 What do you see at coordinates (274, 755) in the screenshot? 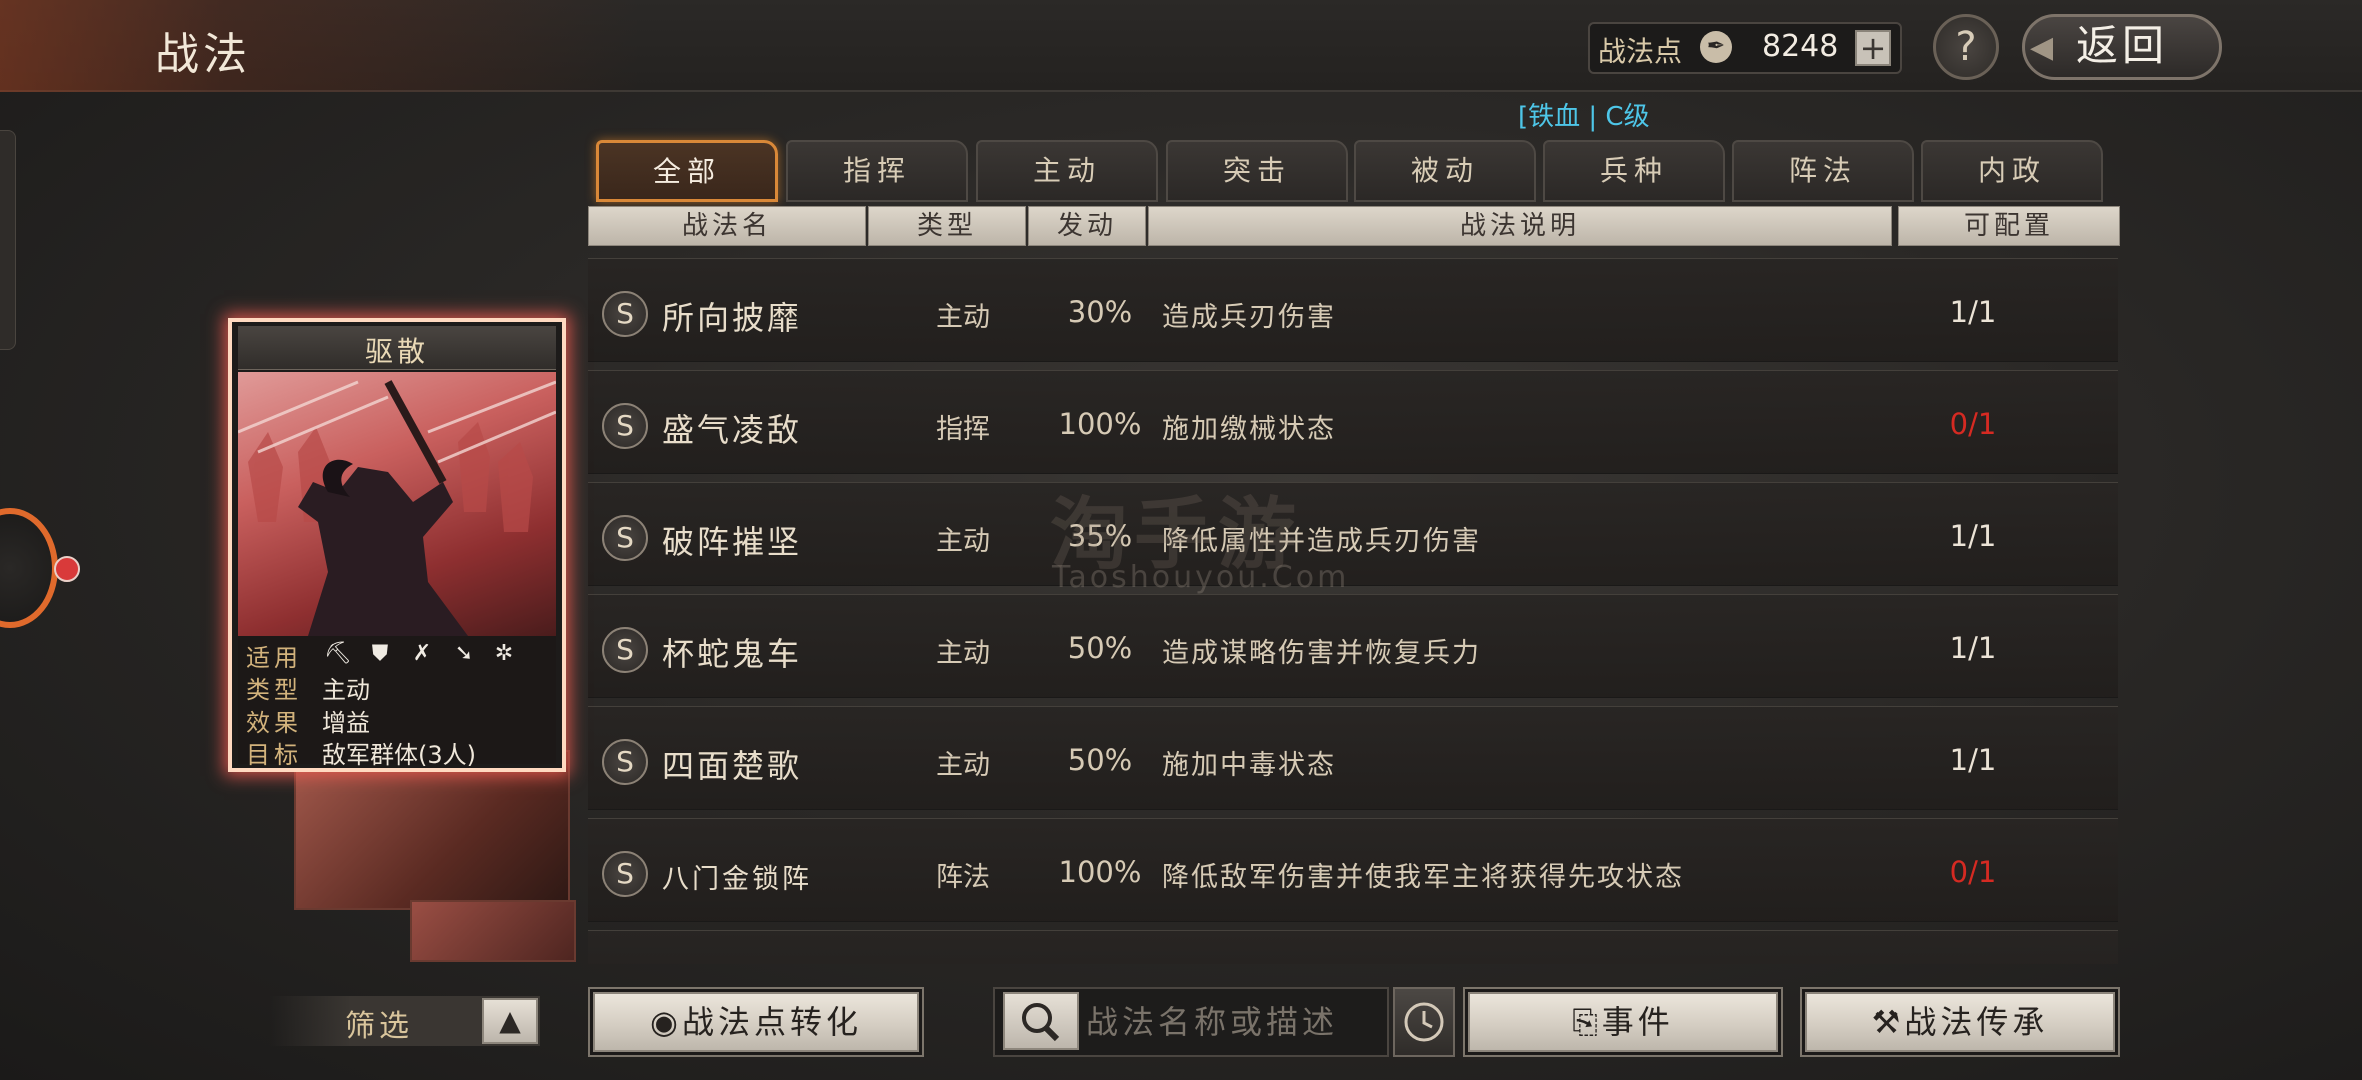
I see `card-target-label: 目标` at bounding box center [274, 755].